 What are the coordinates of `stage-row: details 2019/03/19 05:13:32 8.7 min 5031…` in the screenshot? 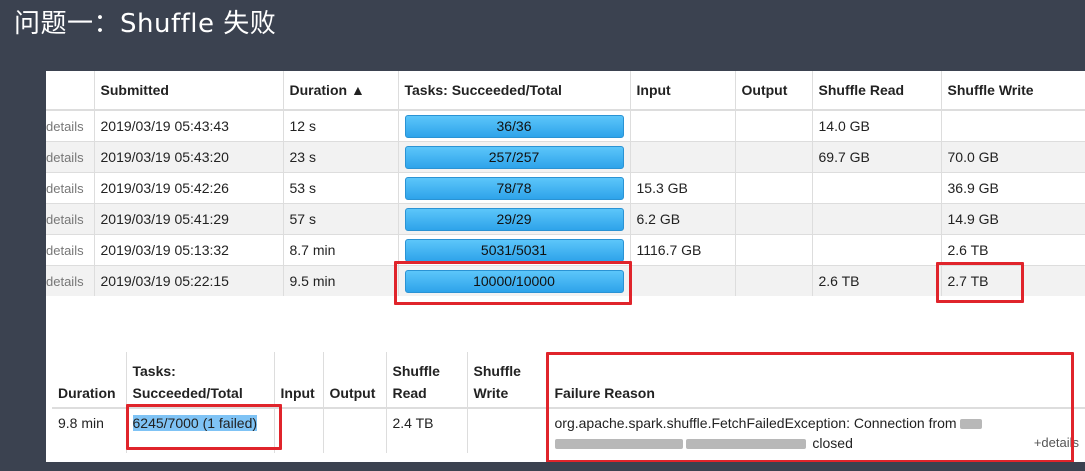 It's located at (565, 250).